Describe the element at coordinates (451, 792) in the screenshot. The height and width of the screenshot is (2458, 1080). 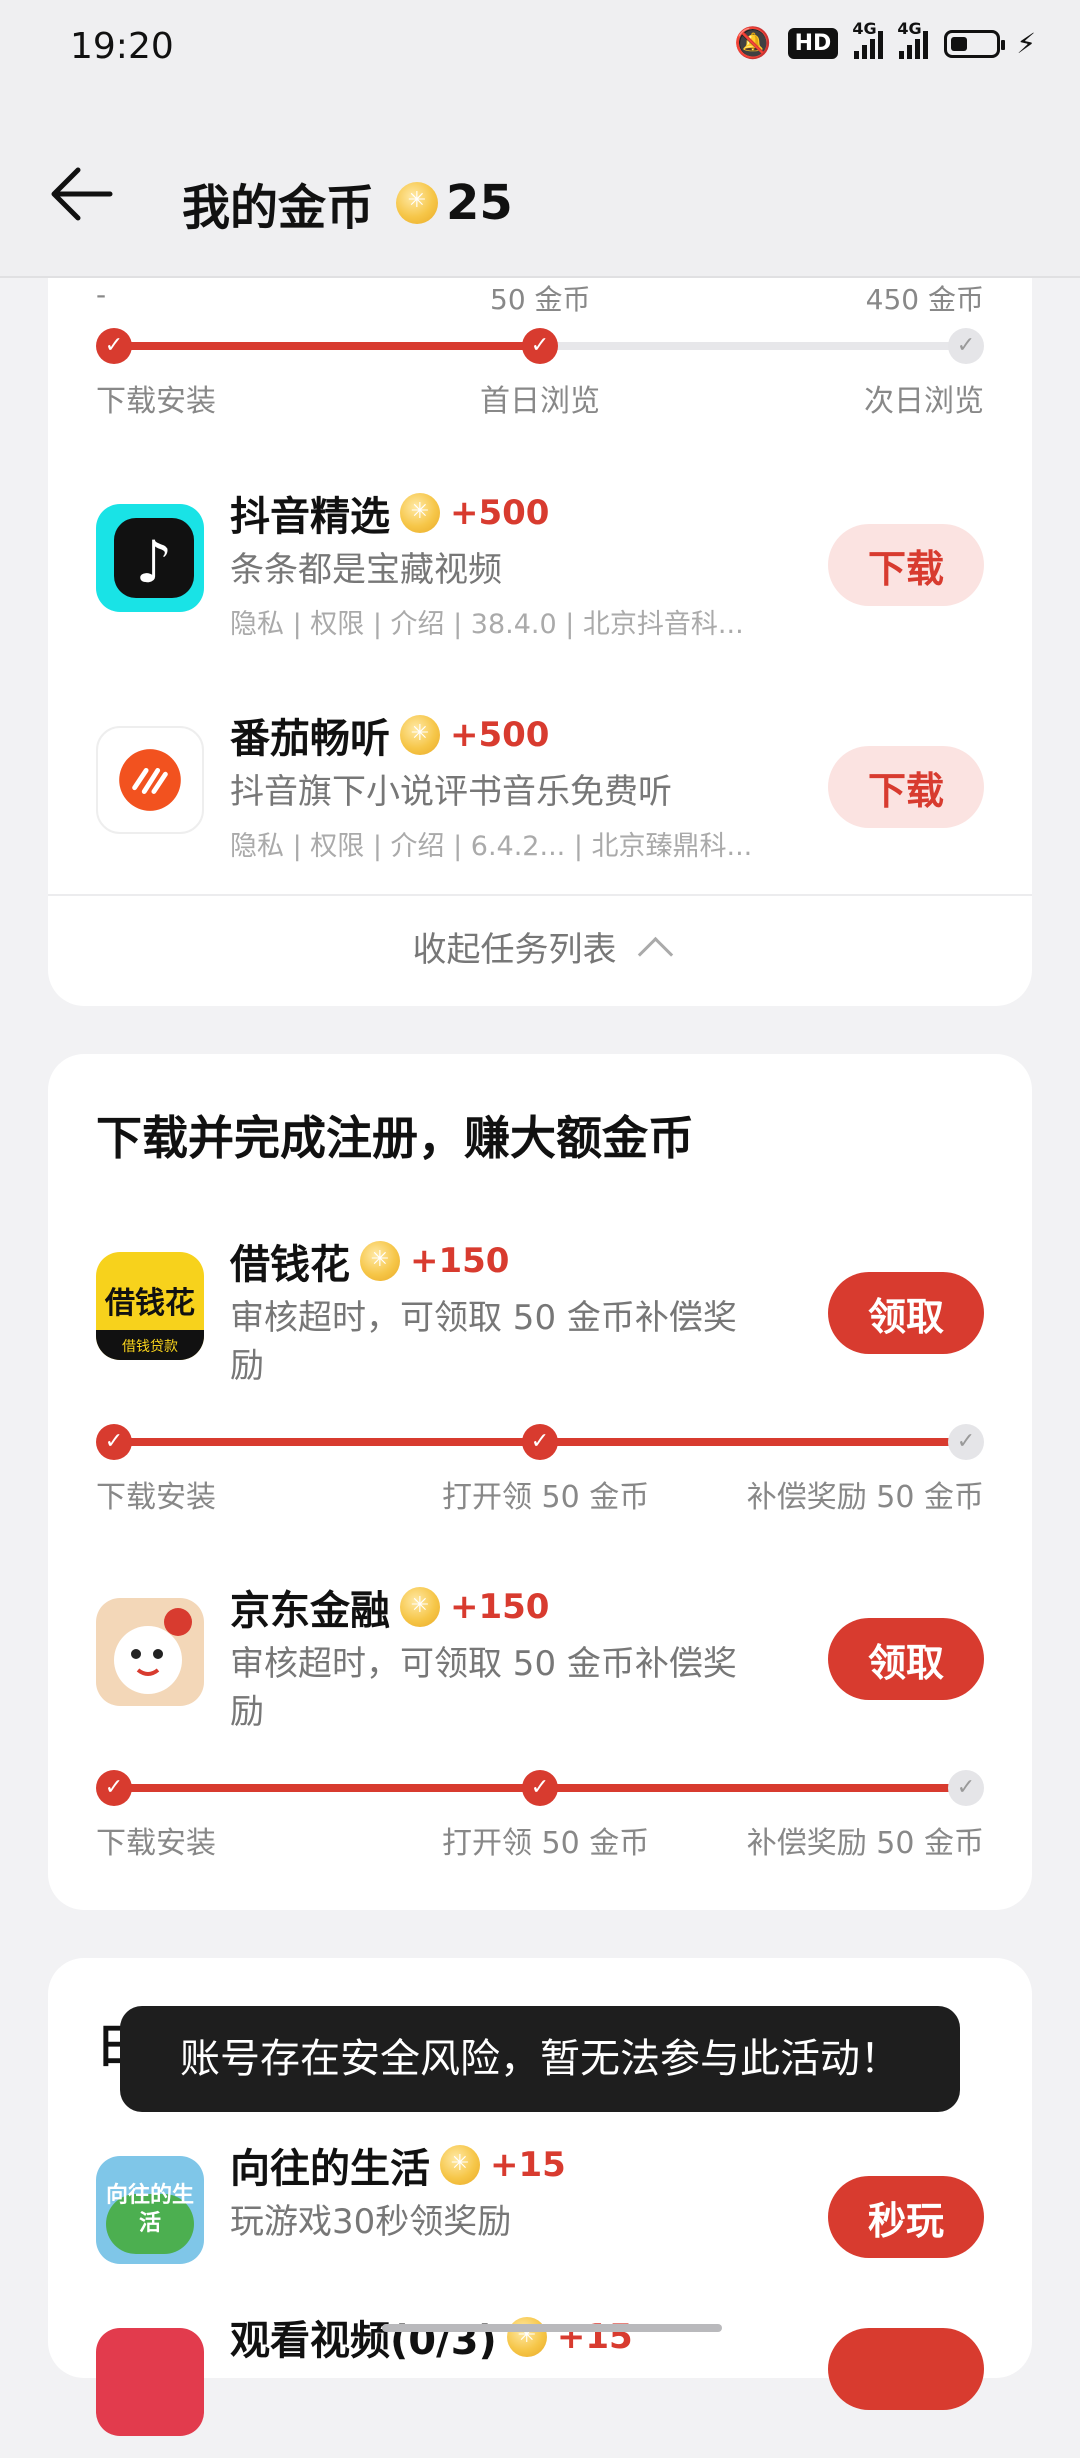
I see `app-description: 抖音旗下小说评书音乐免费听` at that location.